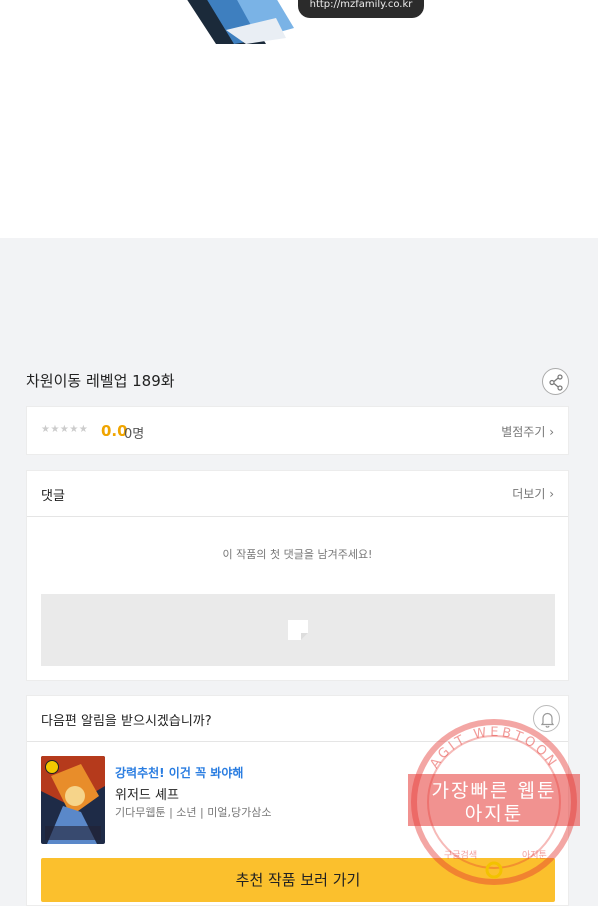  I want to click on share-button, so click(555, 381).